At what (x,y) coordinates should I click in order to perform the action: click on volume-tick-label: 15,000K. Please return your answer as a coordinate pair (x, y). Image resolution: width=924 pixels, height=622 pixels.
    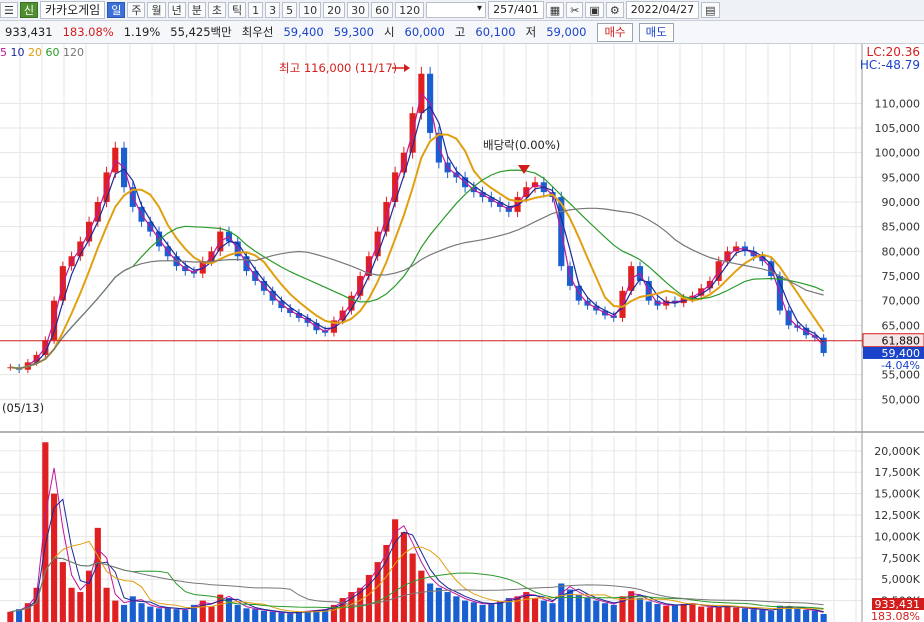
    Looking at the image, I should click on (897, 494).